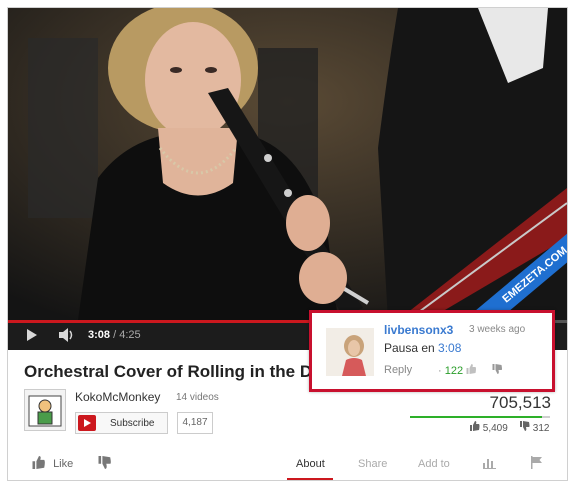  Describe the element at coordinates (132, 423) in the screenshot. I see `subscribe-label: Subscribe` at that location.